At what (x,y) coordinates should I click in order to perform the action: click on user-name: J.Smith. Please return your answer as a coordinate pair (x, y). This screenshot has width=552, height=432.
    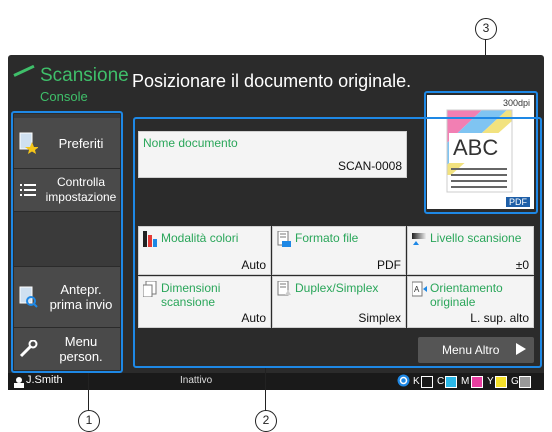
    Looking at the image, I should click on (44, 380).